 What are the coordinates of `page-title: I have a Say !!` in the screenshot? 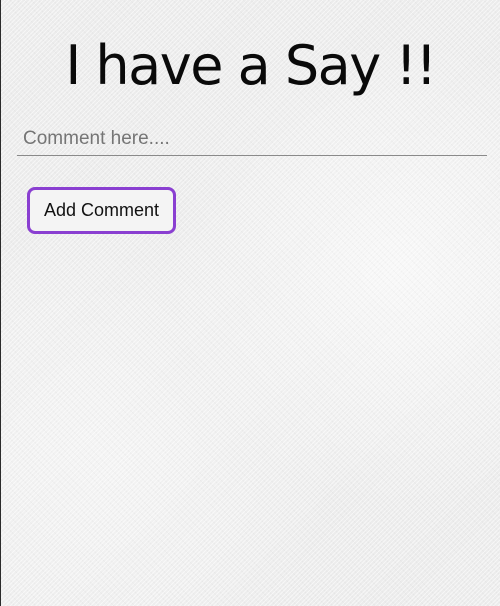 It's located at (251, 65).